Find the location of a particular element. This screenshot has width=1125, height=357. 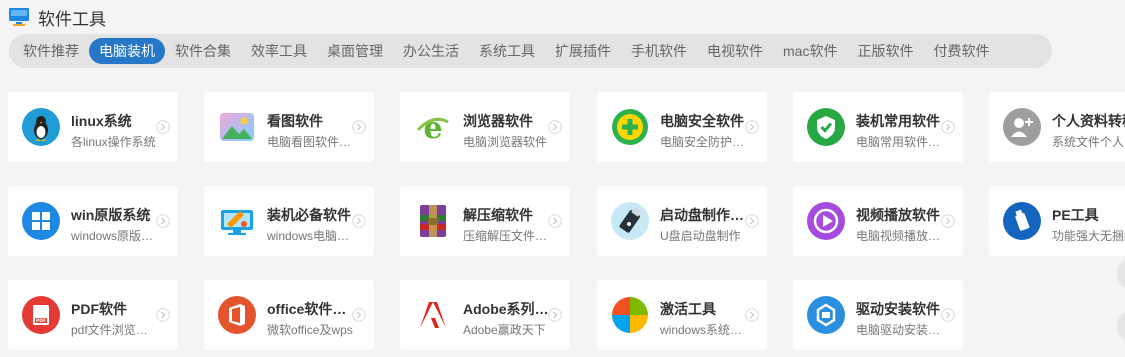

pdf-icon: PDF is located at coordinates (41, 315).